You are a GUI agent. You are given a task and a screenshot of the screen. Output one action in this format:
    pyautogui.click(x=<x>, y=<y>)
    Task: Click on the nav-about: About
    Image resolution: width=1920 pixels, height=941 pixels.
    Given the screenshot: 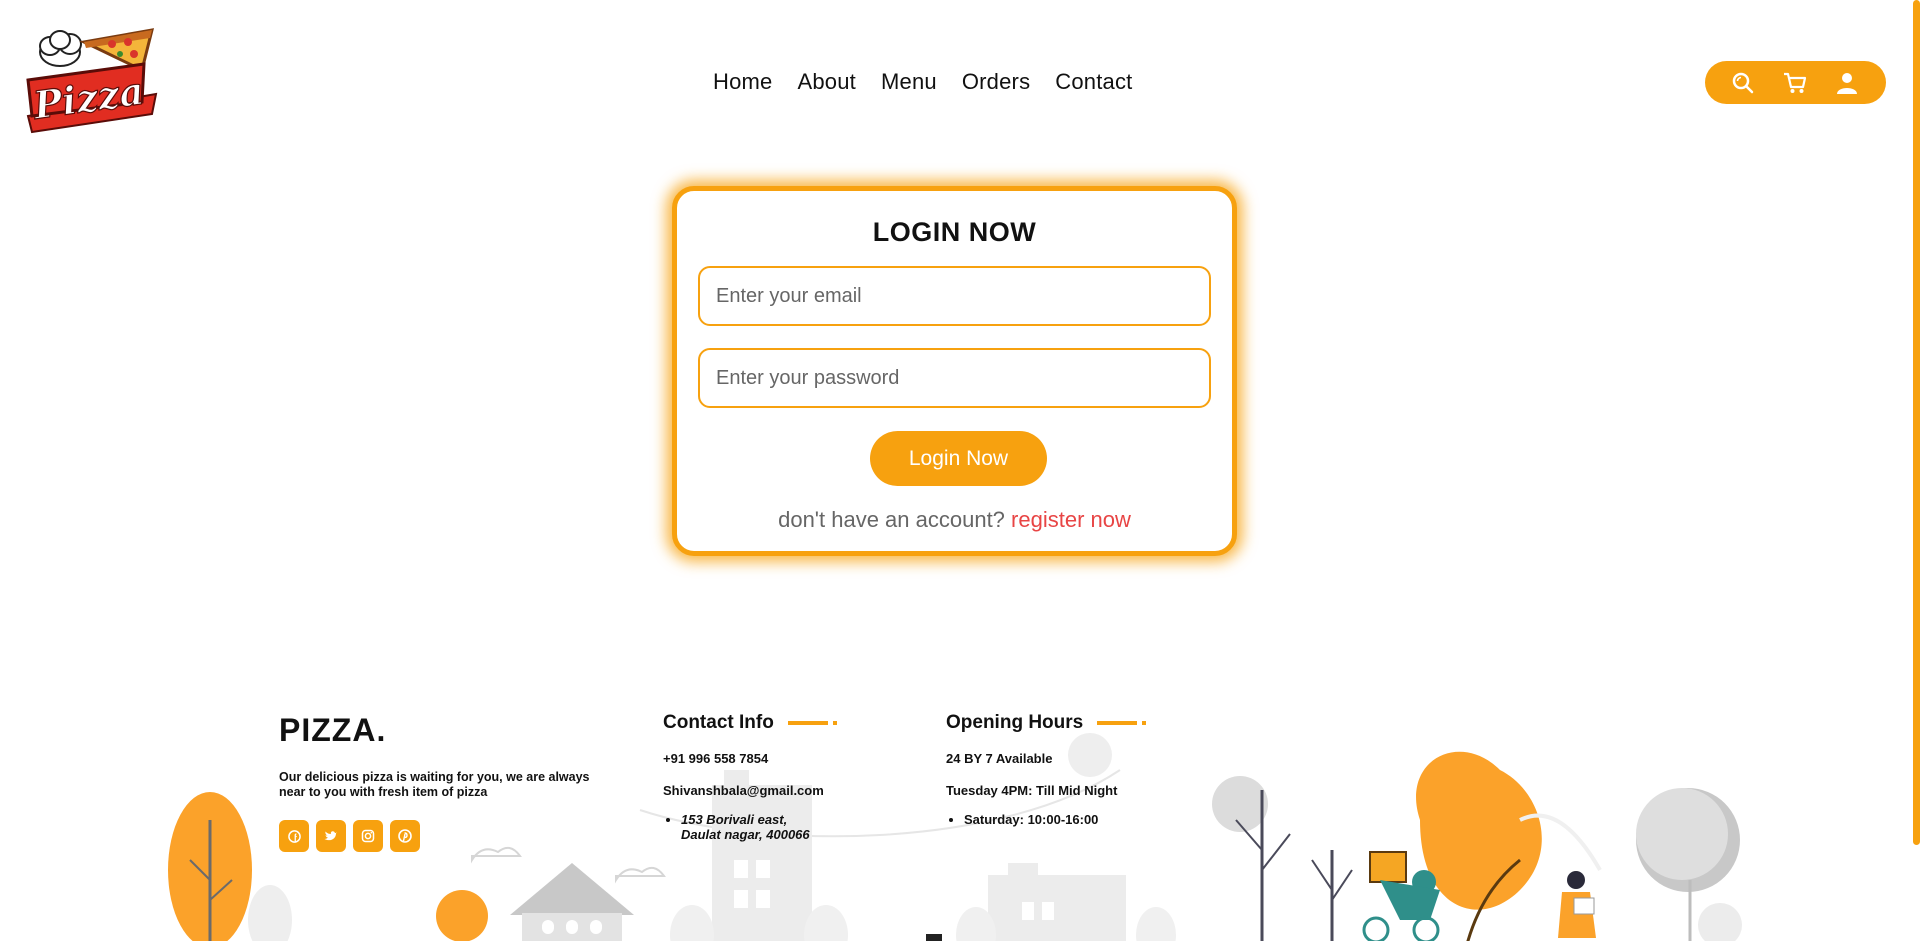 What is the action you would take?
    pyautogui.click(x=827, y=82)
    